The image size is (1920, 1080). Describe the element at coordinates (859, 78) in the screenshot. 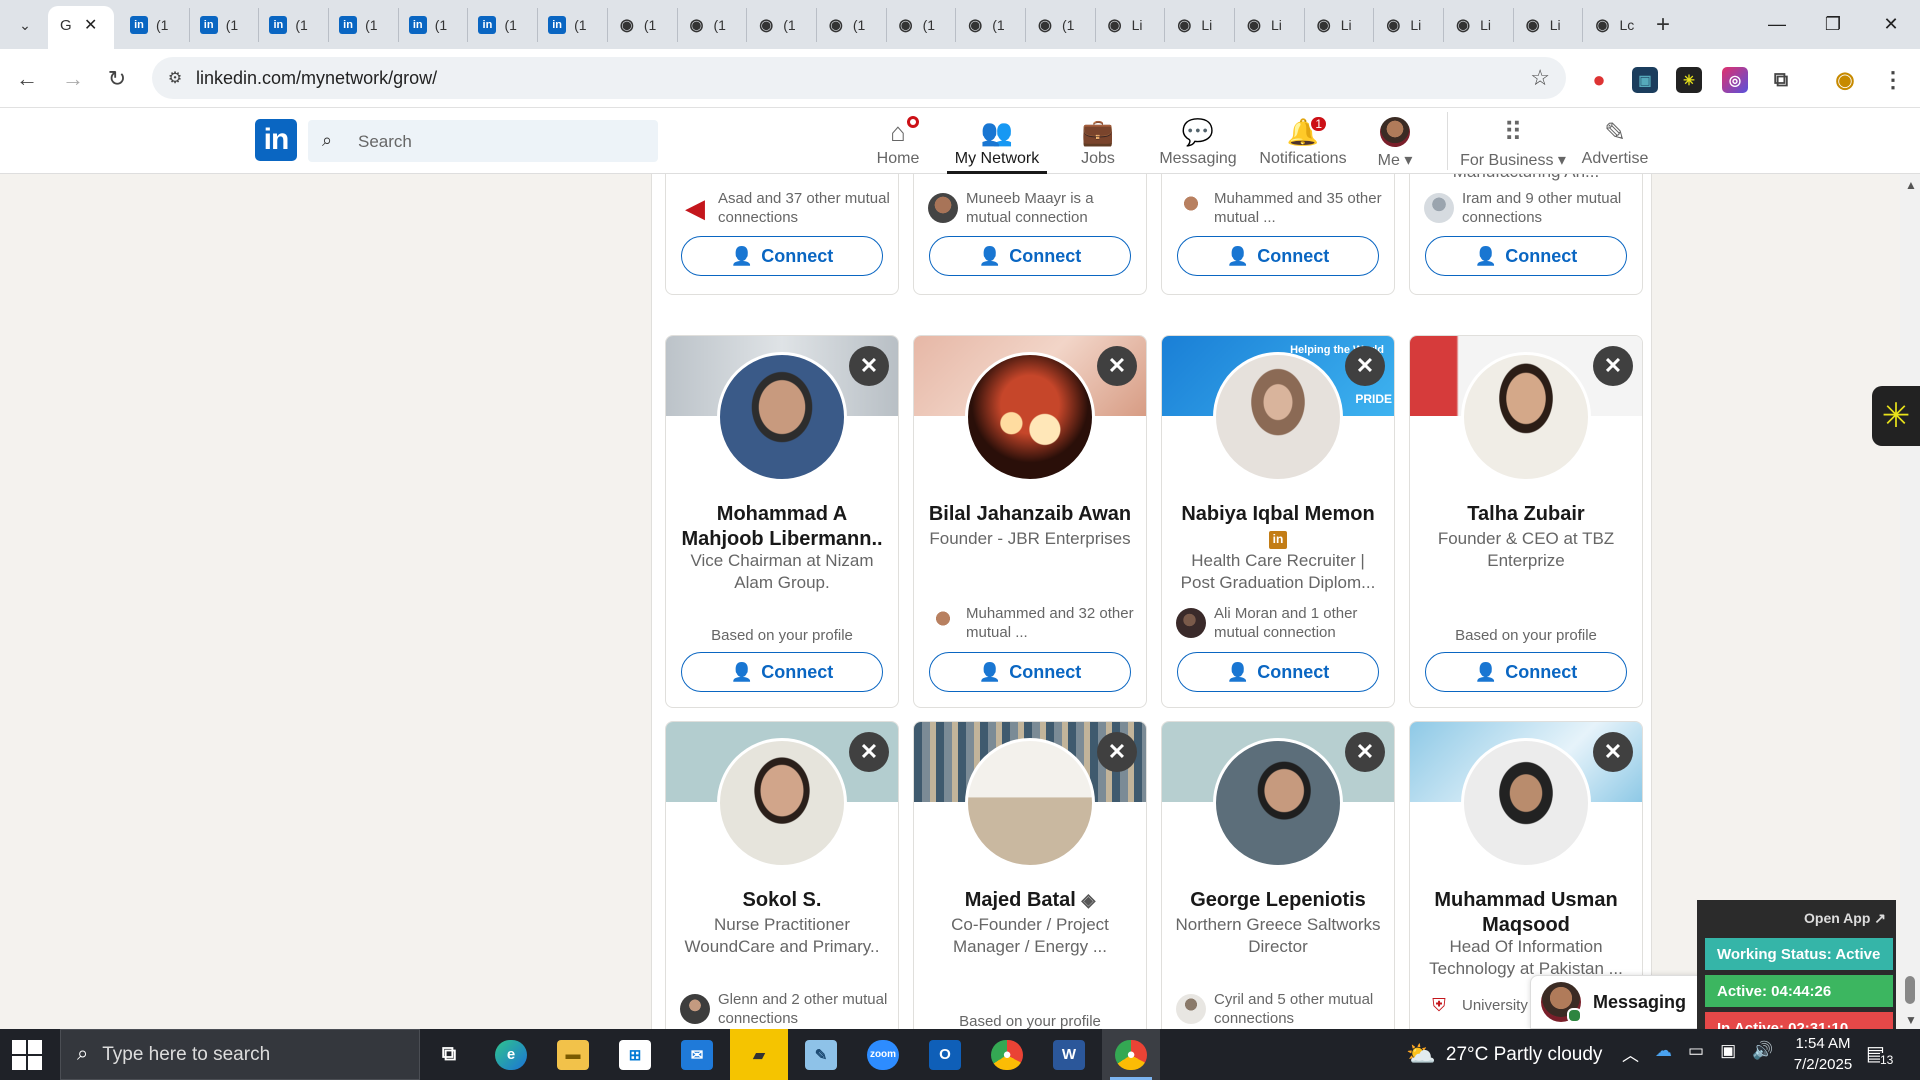

I see `address-bar: ⚙ linkedin.com/mynetwork/grow/ ☆` at that location.